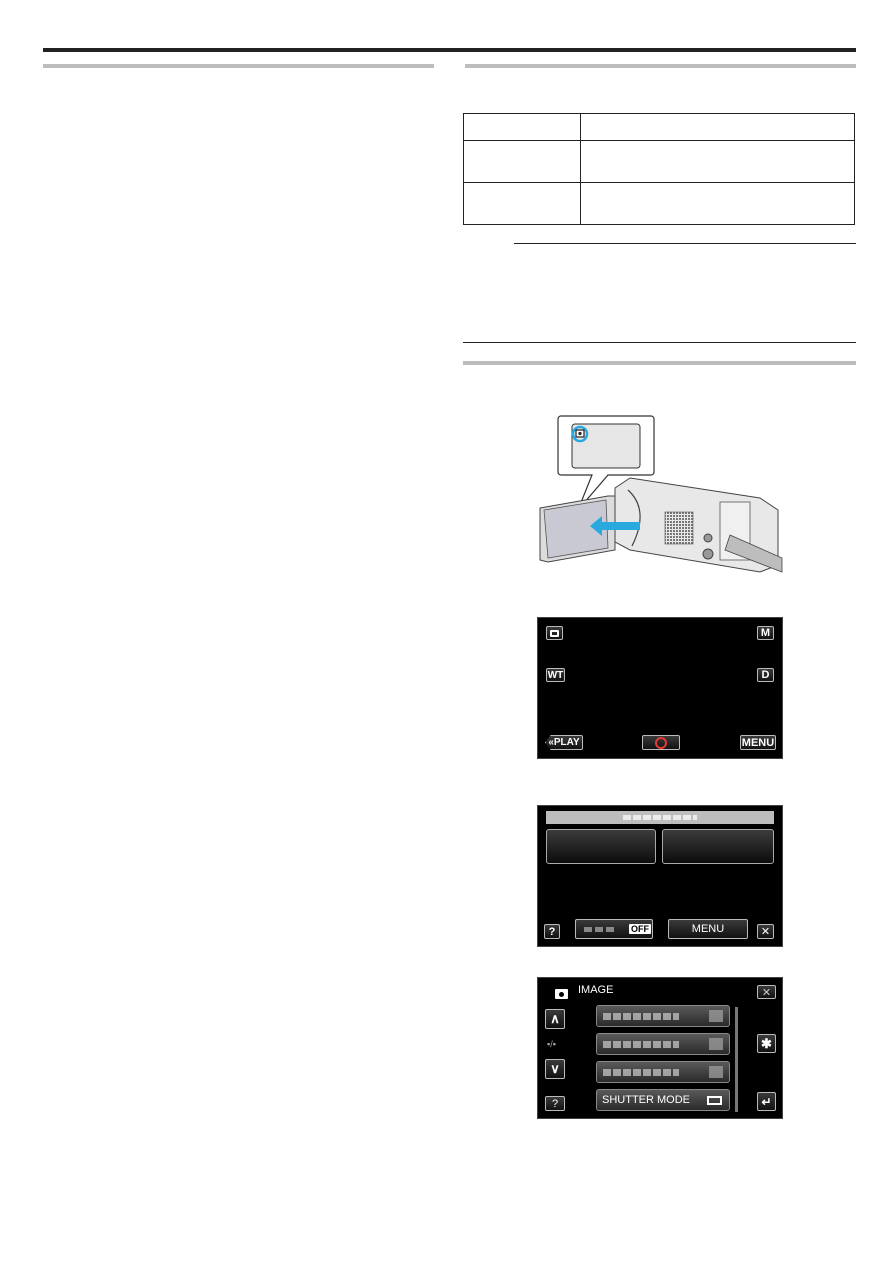  Describe the element at coordinates (555, 1069) in the screenshot. I see `scroll-down-button: ∨` at that location.